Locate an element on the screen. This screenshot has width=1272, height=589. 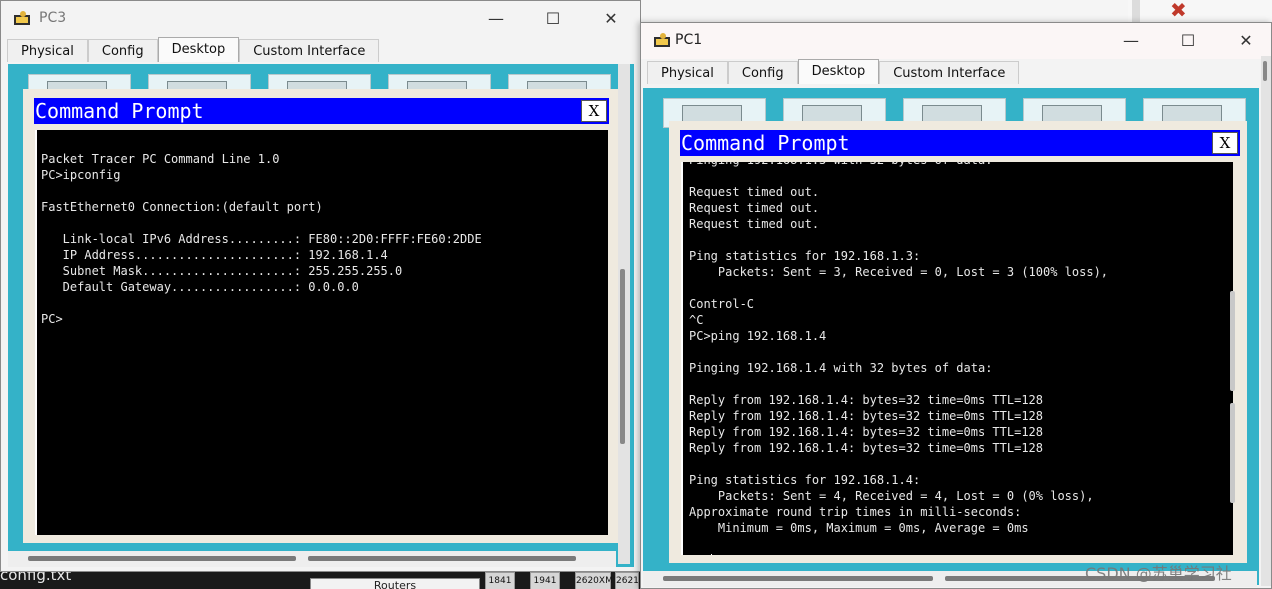
terminal-line: PC>ipconfig is located at coordinates (81, 175).